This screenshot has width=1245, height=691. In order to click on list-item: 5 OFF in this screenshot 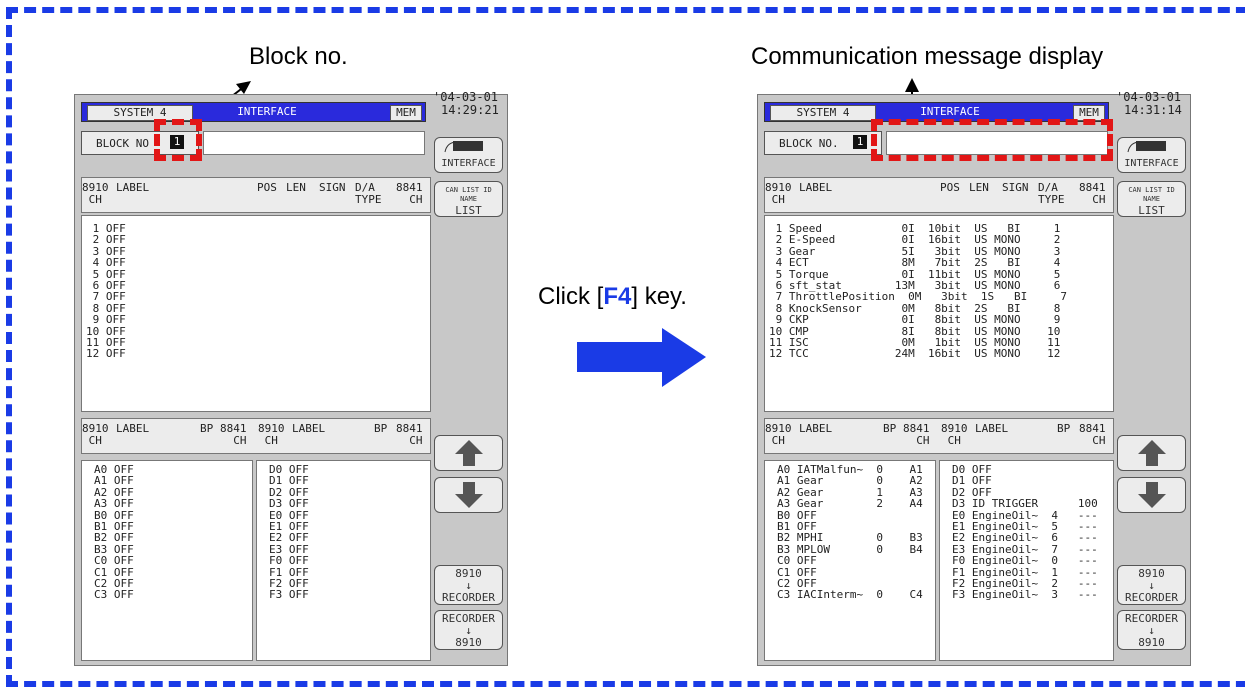, I will do `click(106, 274)`.